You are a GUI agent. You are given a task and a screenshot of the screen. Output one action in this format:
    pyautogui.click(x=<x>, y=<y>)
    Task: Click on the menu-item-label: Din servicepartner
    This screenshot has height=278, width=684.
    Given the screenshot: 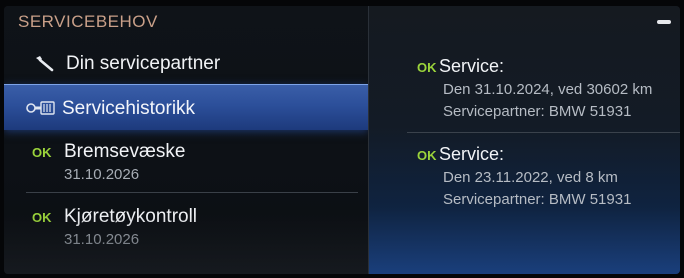 What is the action you would take?
    pyautogui.click(x=143, y=63)
    